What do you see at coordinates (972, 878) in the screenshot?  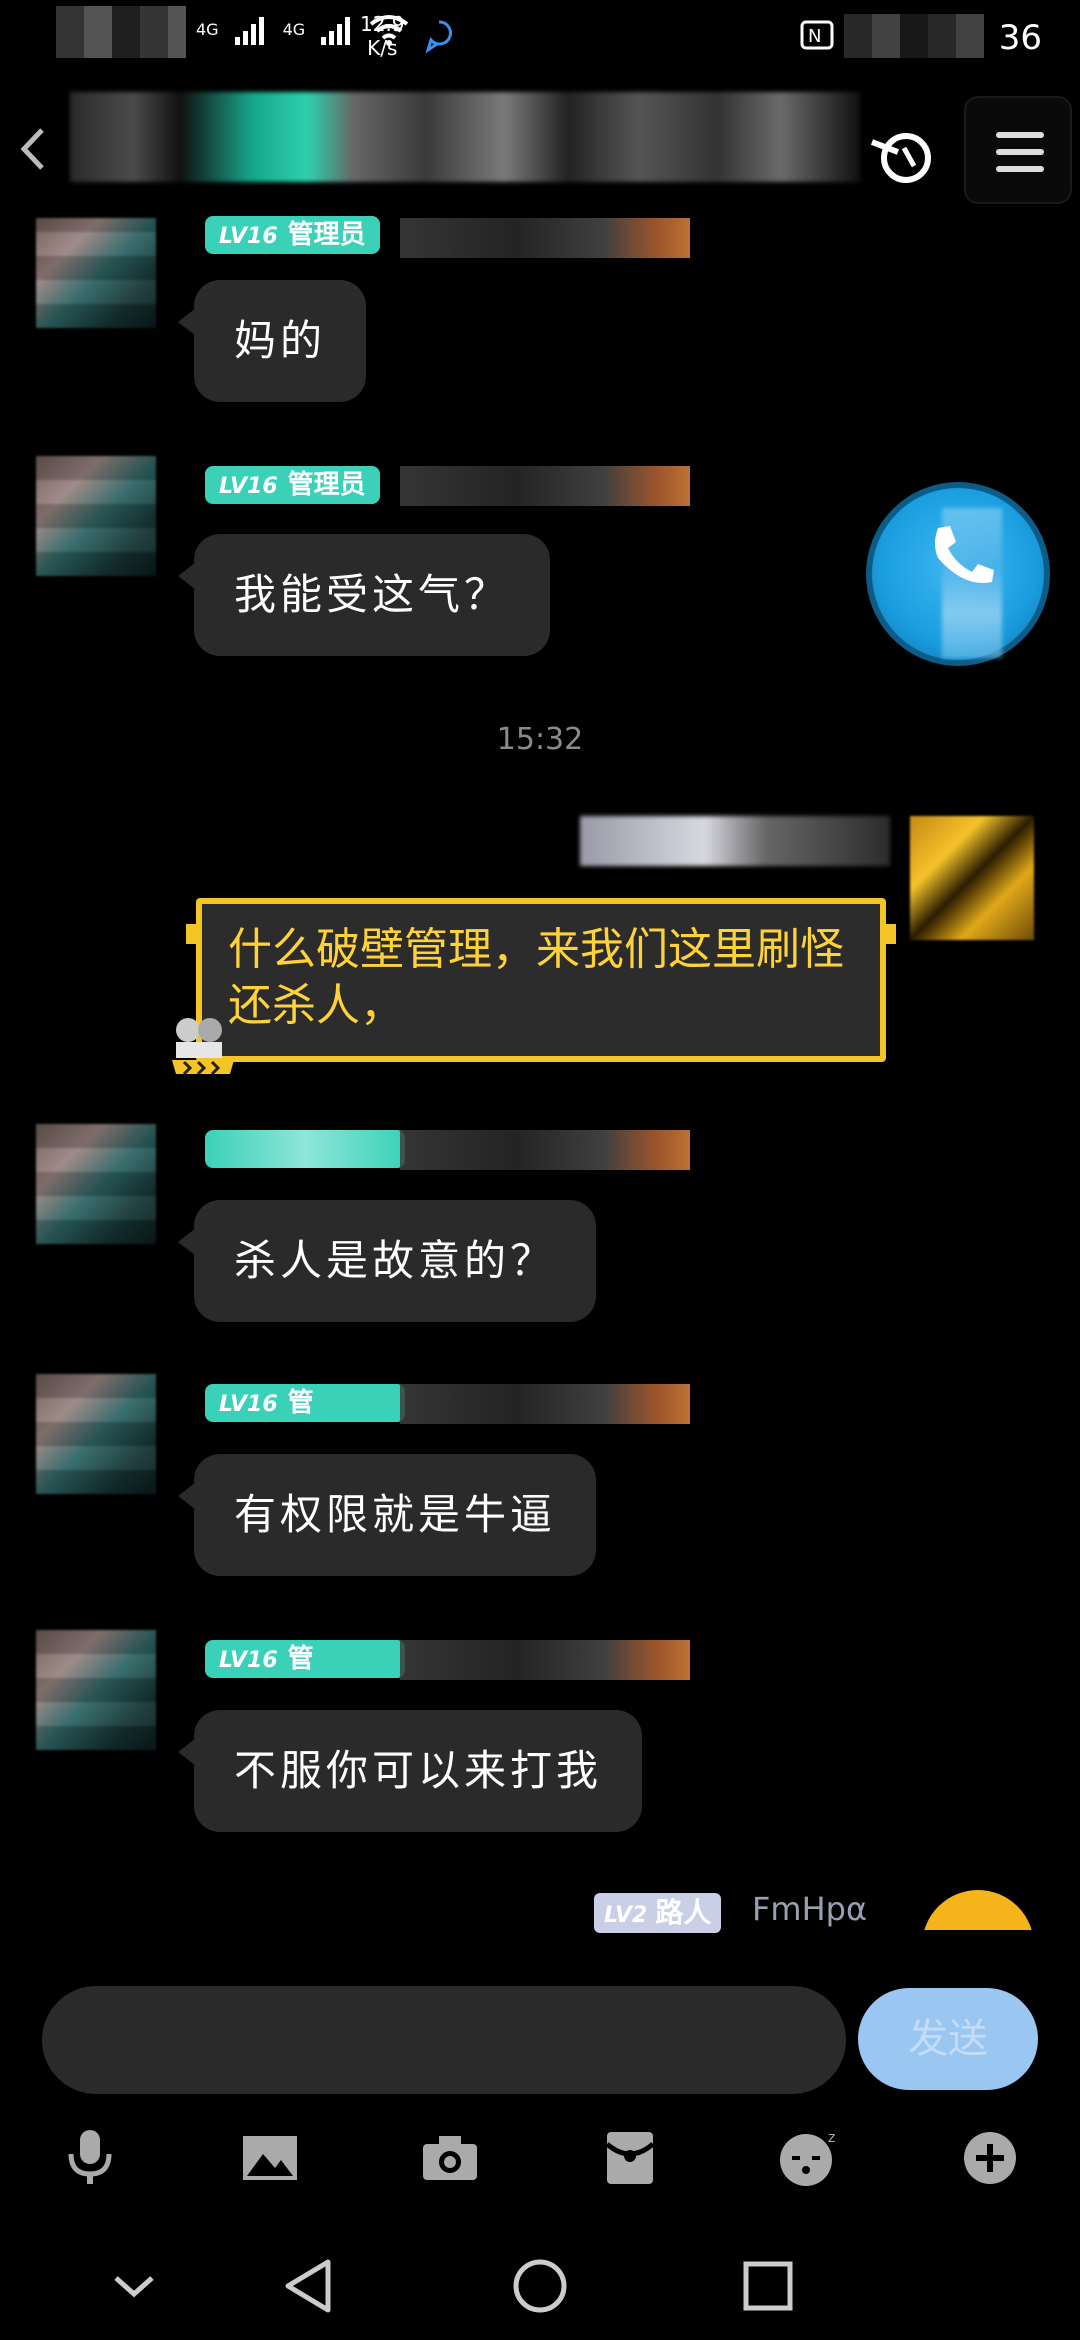 I see `own-avatar` at bounding box center [972, 878].